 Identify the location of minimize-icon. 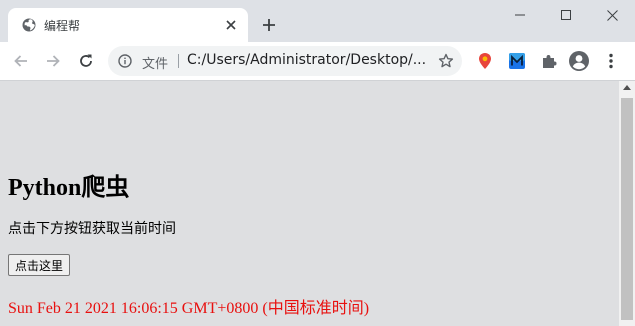
(520, 15).